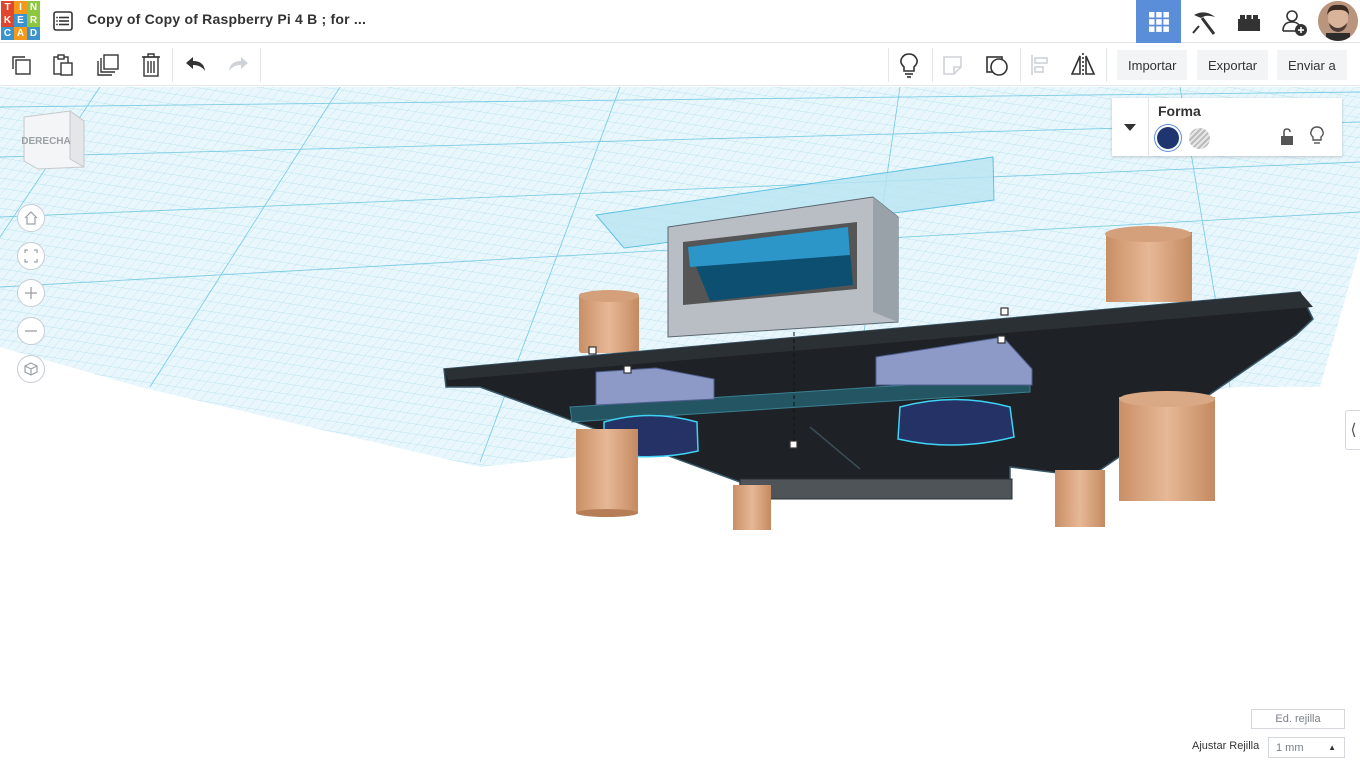 This screenshot has height=768, width=1360. Describe the element at coordinates (1312, 65) in the screenshot. I see `send-to-button: Enviar a` at that location.